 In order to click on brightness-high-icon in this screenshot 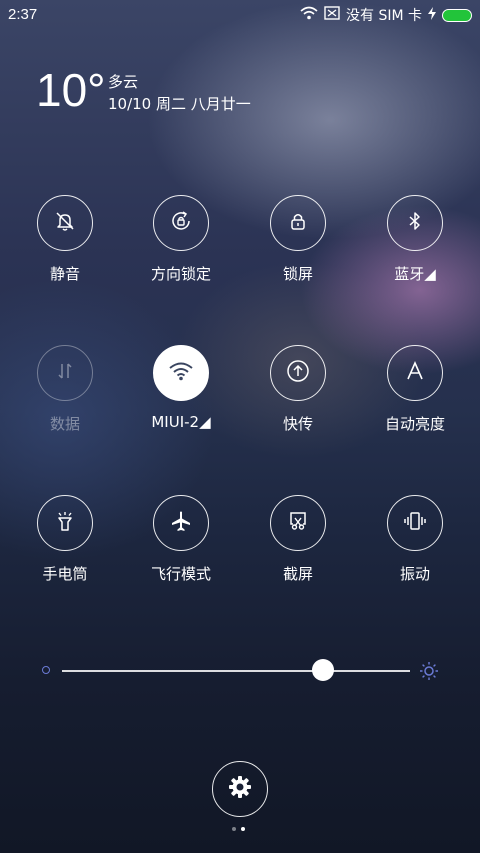, I will do `click(429, 673)`.